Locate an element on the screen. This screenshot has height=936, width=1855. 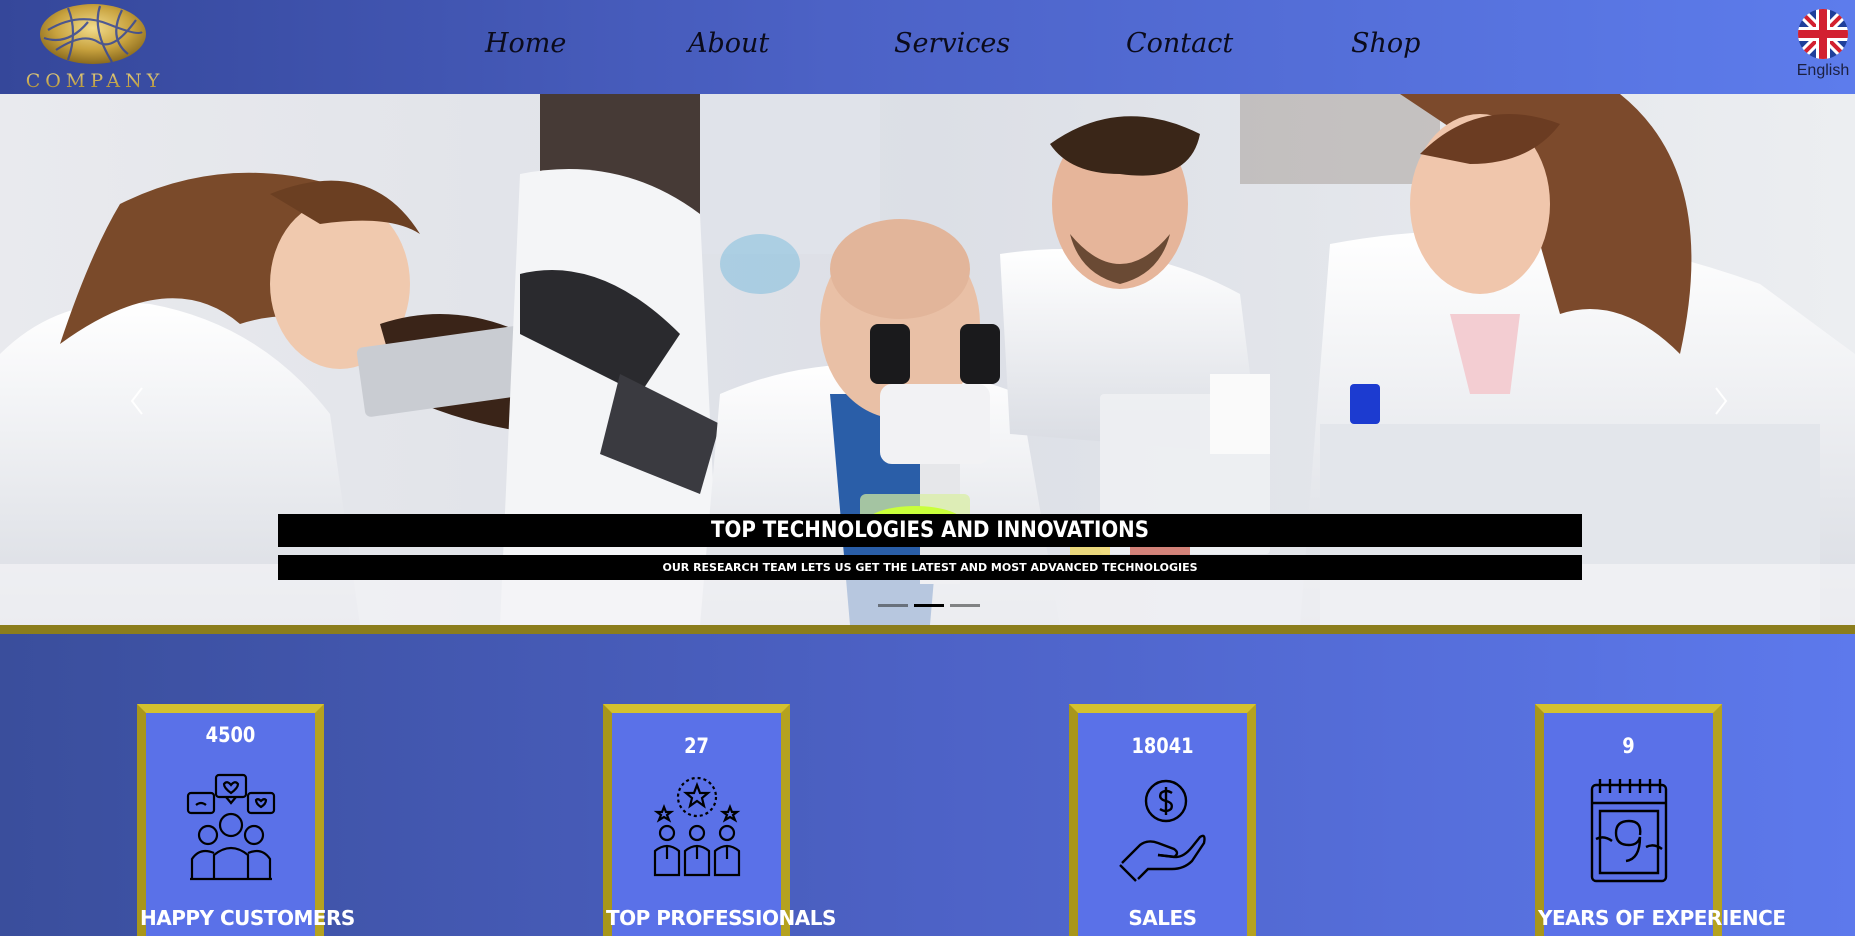
stat-card-top-professionals: 27 TOP PROFESSIONALS is located at coordinates (719, 820).